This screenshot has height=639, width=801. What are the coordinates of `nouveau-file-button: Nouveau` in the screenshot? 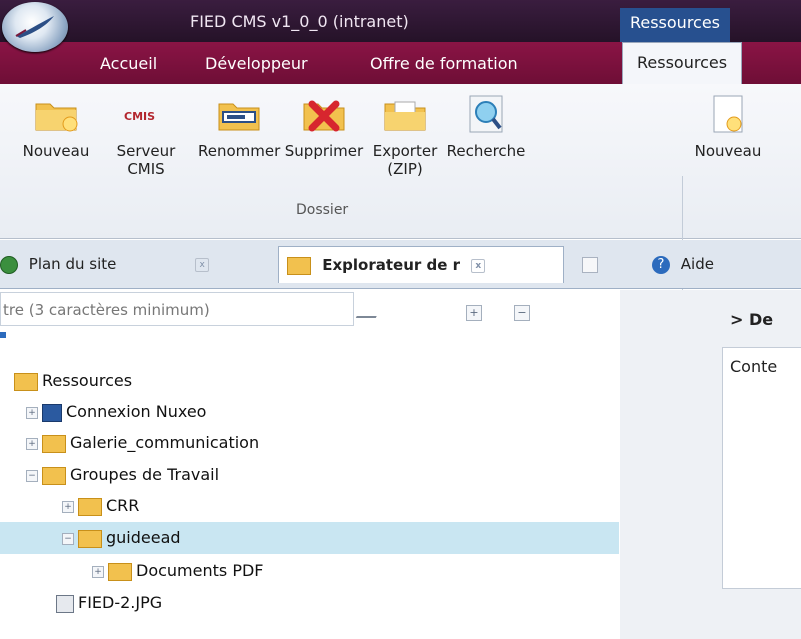 It's located at (728, 127).